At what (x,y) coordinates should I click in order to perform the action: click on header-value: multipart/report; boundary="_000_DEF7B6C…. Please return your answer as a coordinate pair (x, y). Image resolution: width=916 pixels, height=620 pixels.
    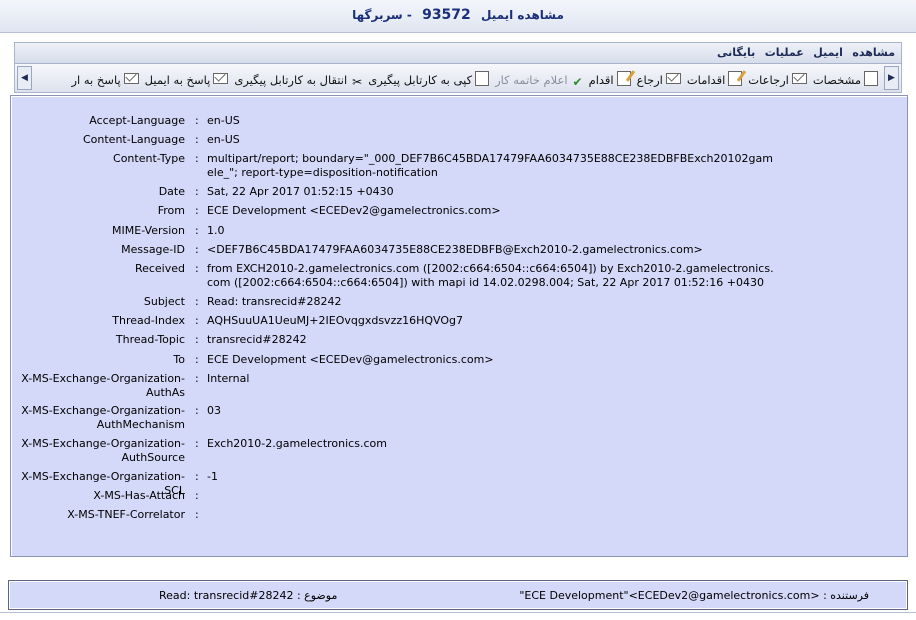
    Looking at the image, I should click on (490, 165).